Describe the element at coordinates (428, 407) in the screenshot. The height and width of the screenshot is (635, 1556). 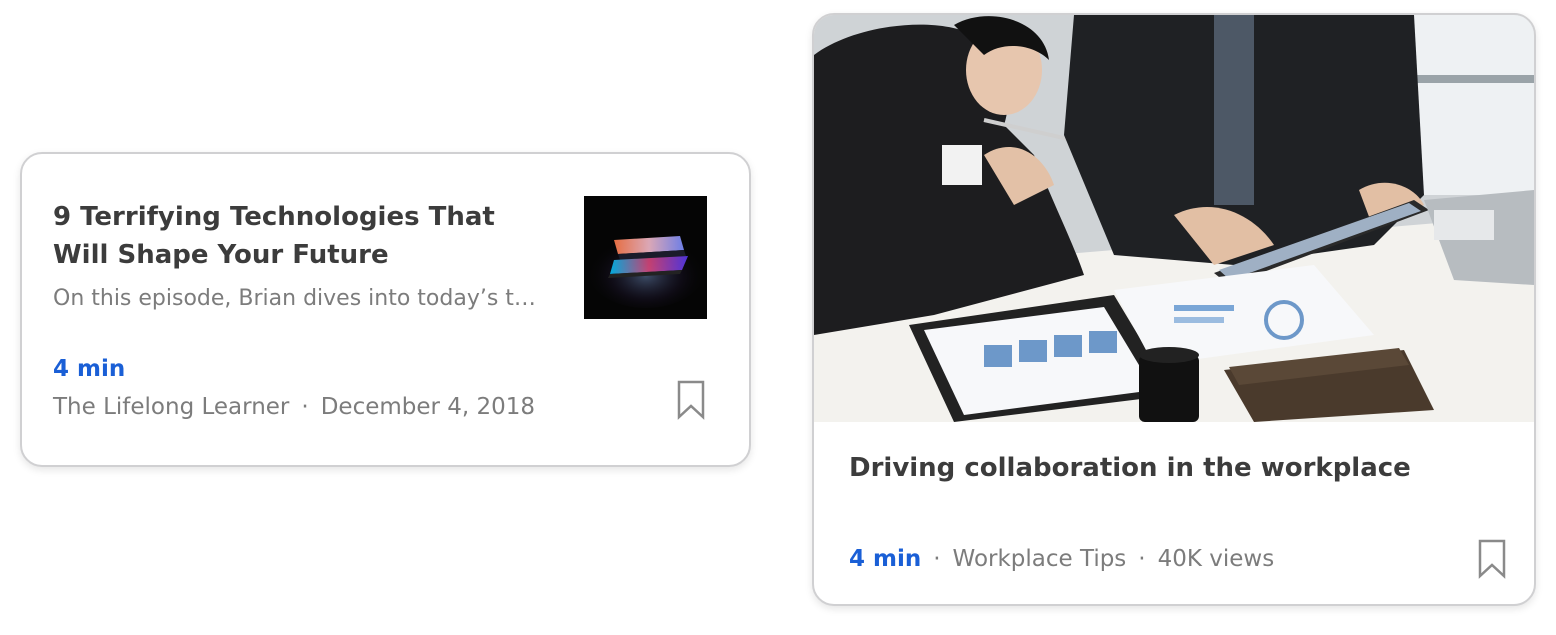
I see `card-date: December 4, 2018` at that location.